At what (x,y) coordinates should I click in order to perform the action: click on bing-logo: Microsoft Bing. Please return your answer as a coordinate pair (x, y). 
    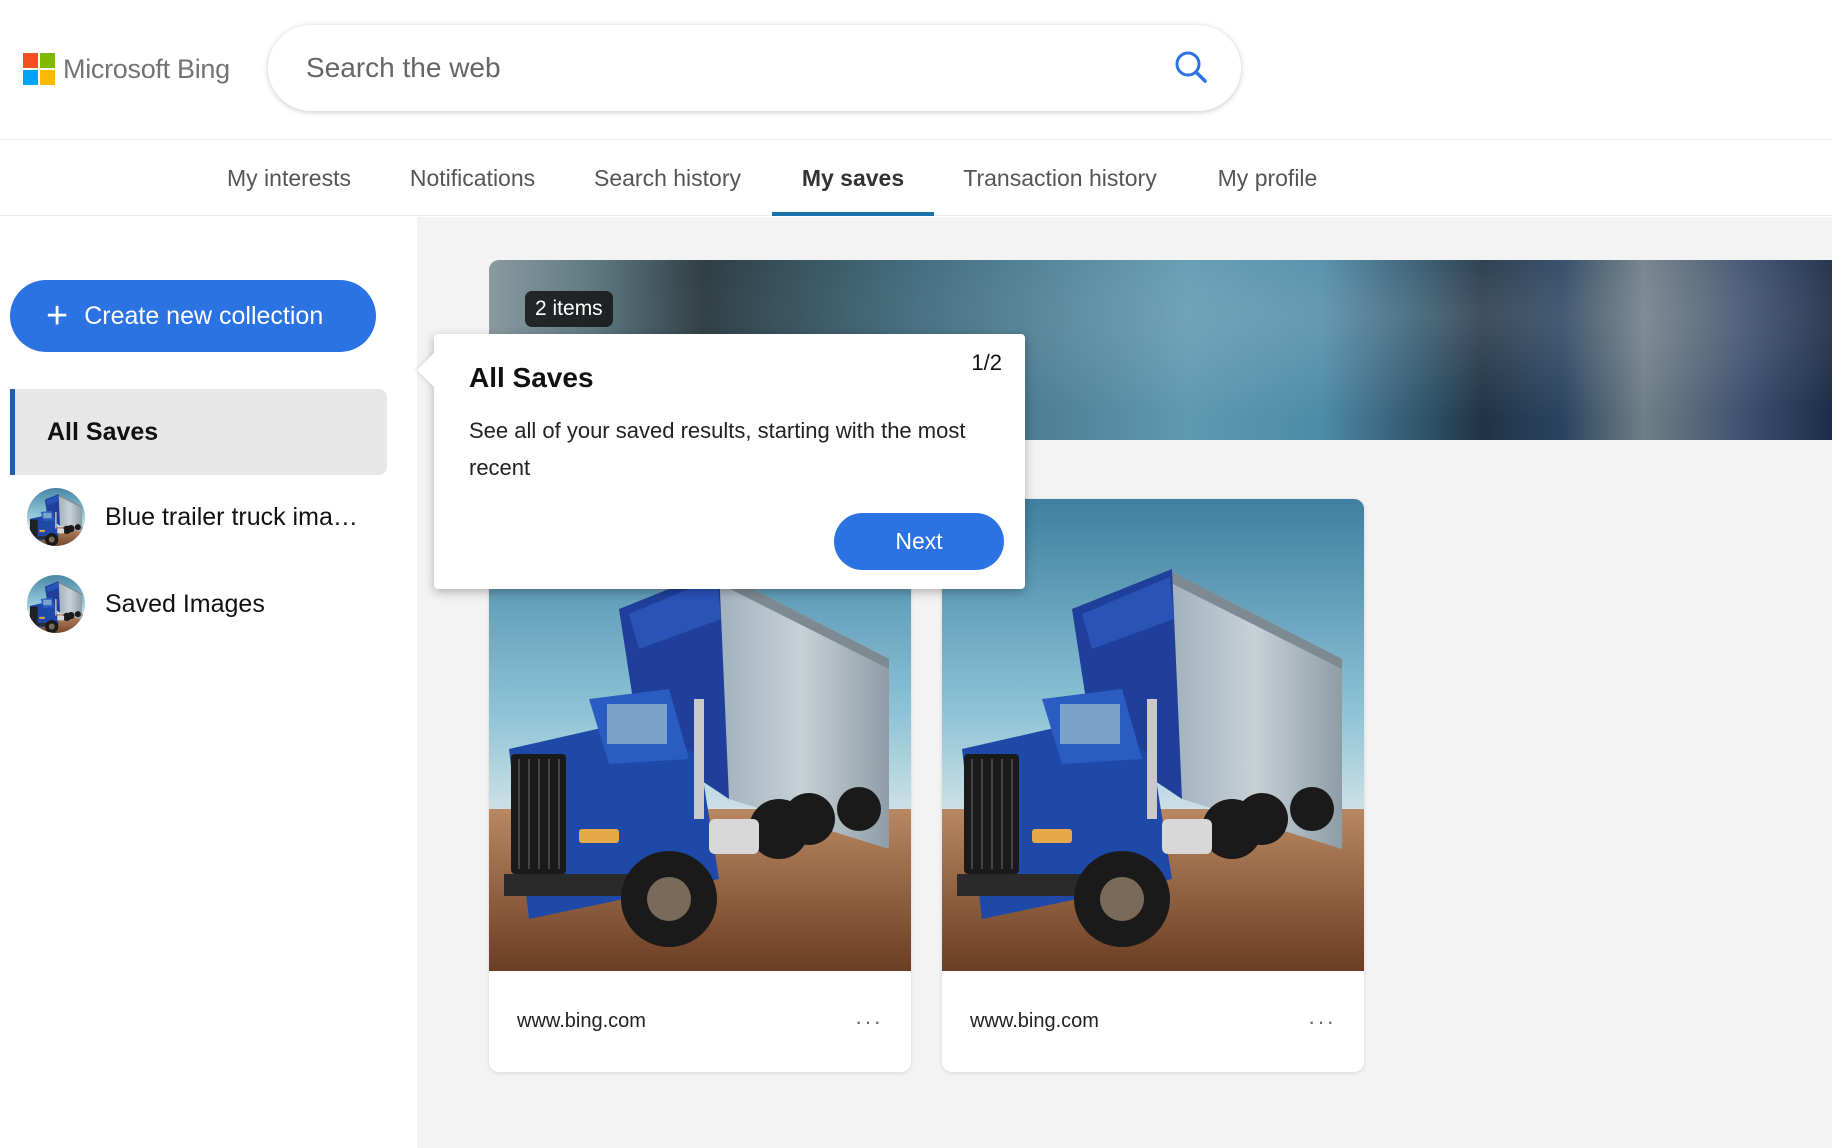
    Looking at the image, I should click on (126, 69).